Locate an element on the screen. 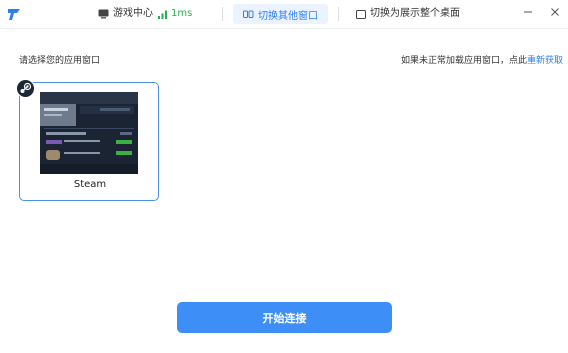 Image resolution: width=568 pixels, height=353 pixels. minimize-icon is located at coordinates (528, 12).